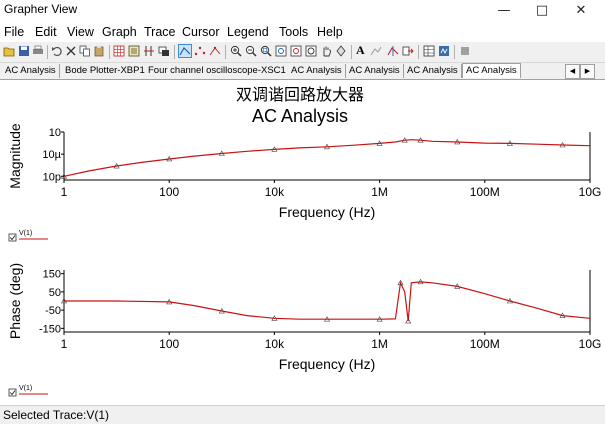 This screenshot has width=605, height=424. Describe the element at coordinates (375, 71) in the screenshot. I see `tab-ac-analysis-3: AC Analysis` at that location.